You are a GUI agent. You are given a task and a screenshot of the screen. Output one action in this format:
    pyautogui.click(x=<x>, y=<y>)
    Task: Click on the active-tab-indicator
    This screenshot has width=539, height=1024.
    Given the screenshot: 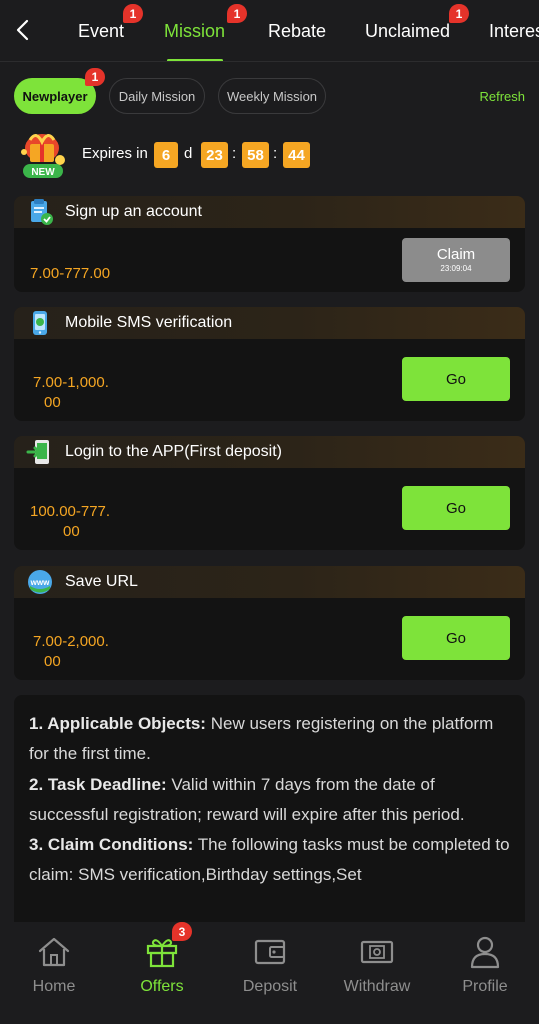 What is the action you would take?
    pyautogui.click(x=194, y=60)
    